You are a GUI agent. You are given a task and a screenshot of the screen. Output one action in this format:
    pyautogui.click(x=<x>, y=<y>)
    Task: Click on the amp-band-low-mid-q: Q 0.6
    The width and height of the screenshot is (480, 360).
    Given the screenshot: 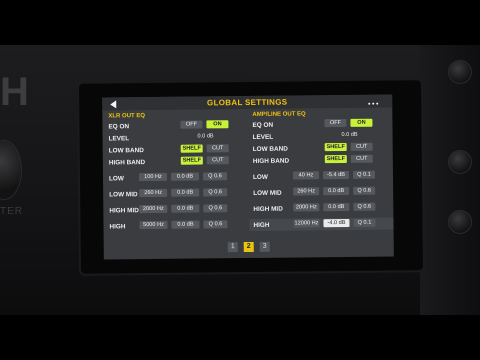 What is the action you would take?
    pyautogui.click(x=364, y=190)
    